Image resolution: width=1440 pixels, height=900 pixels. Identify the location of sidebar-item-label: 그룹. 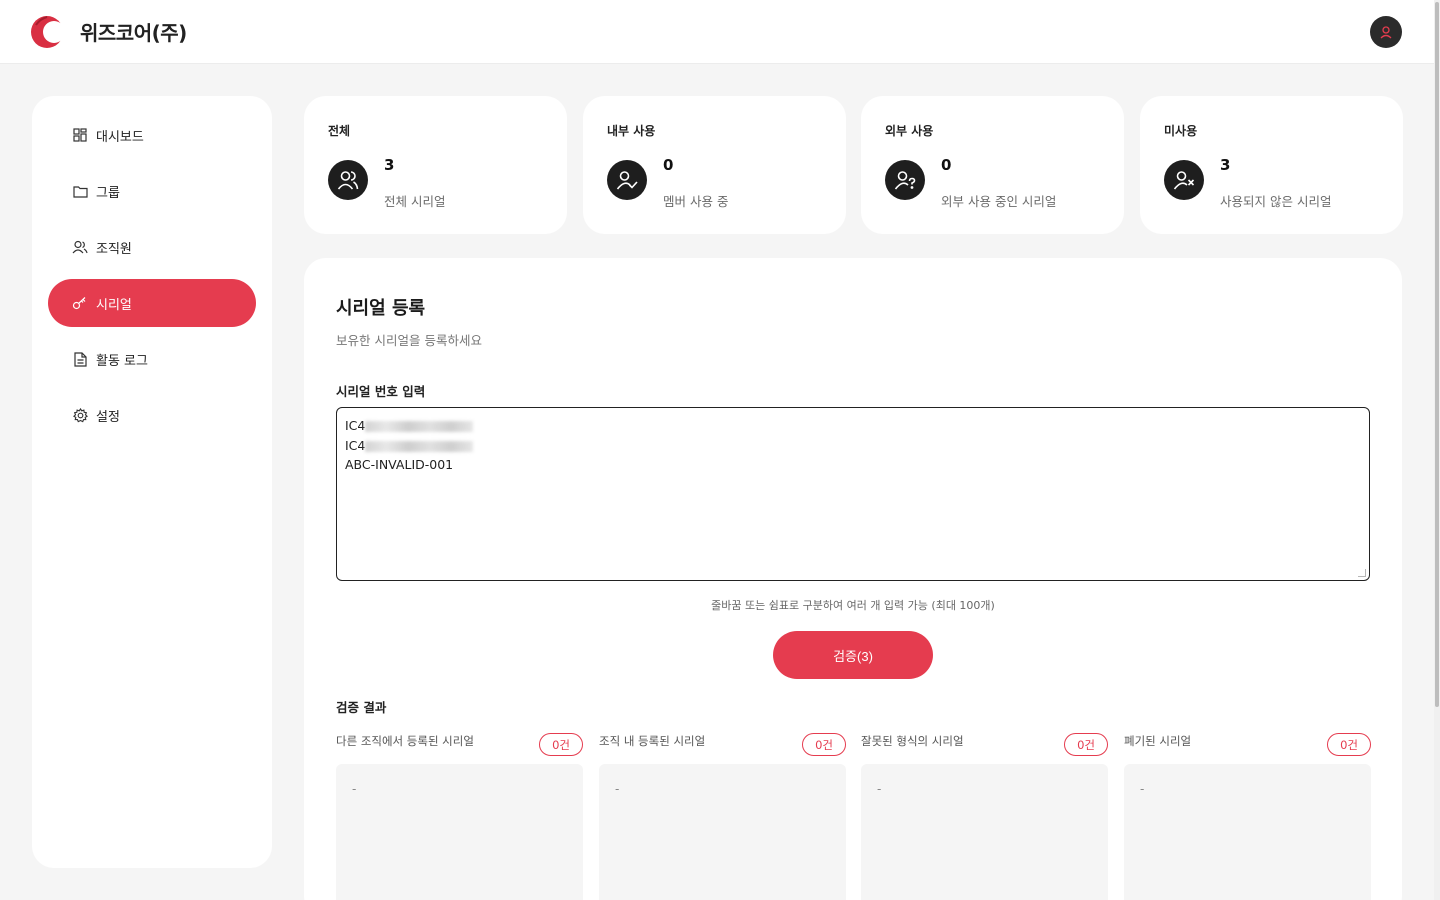
(108, 193).